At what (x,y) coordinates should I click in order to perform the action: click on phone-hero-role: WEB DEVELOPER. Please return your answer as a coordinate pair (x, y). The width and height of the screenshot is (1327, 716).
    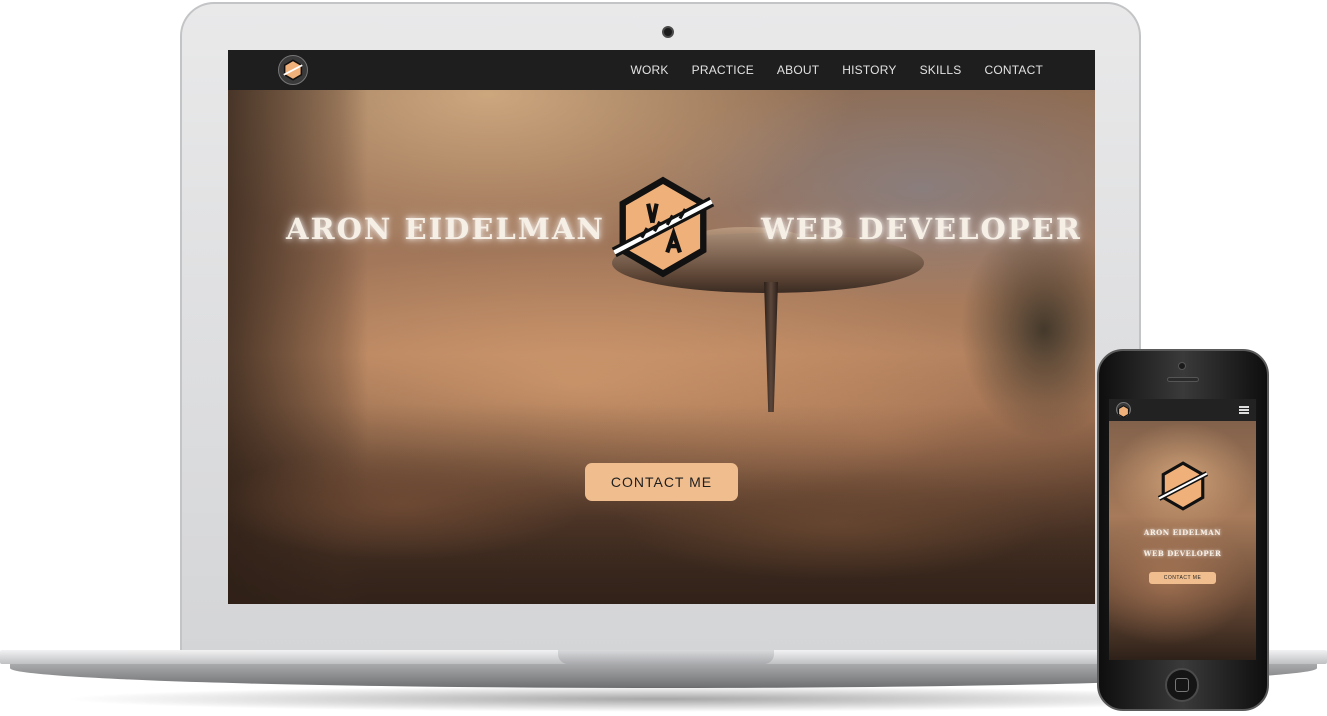
    Looking at the image, I should click on (1182, 553).